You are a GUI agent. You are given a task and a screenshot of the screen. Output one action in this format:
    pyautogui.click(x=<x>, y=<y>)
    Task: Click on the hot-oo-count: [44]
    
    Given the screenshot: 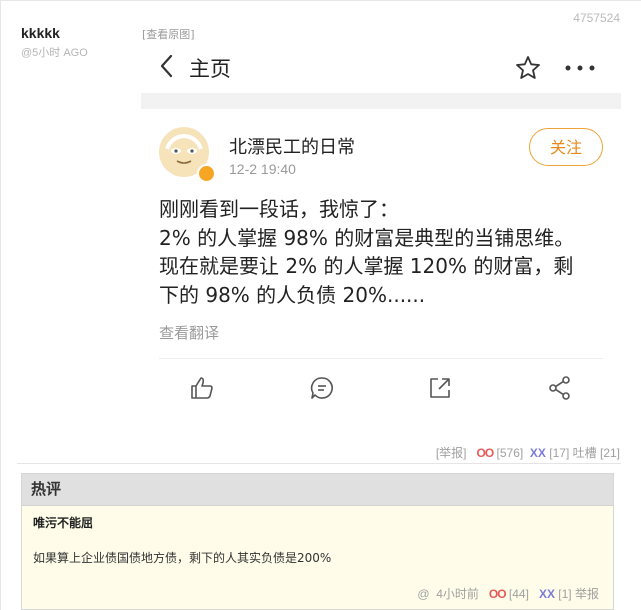 What is the action you would take?
    pyautogui.click(x=518, y=594)
    